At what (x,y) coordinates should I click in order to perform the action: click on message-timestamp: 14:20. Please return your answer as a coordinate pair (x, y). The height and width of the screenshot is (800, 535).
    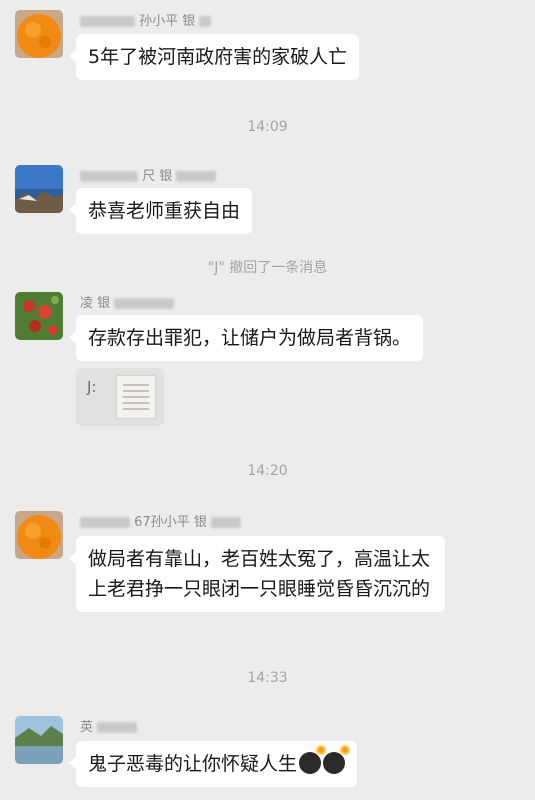
    Looking at the image, I should click on (267, 471).